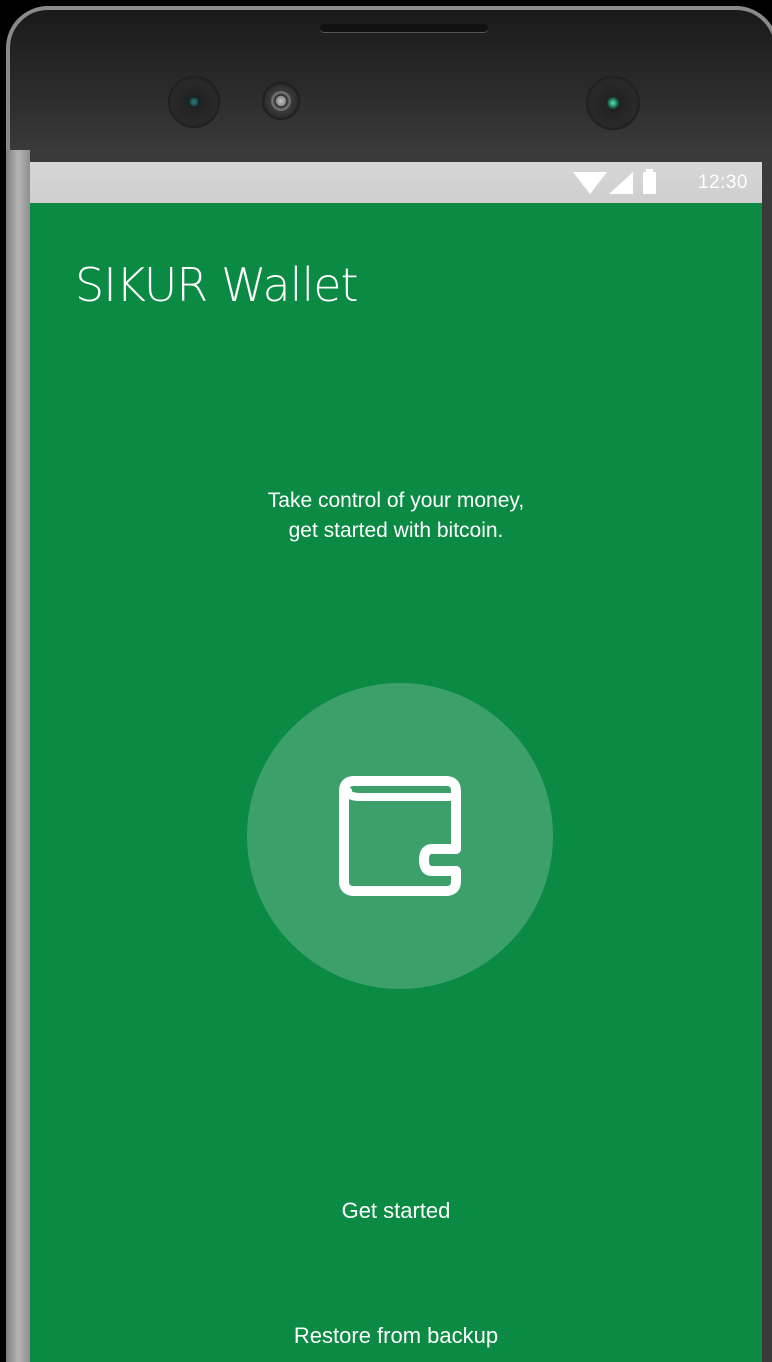 The width and height of the screenshot is (772, 1362). I want to click on signal-icon, so click(620, 183).